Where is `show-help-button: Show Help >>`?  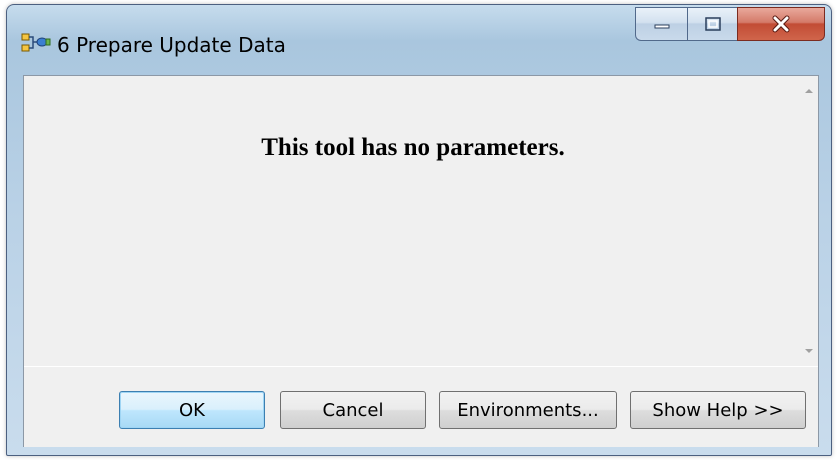 show-help-button: Show Help >> is located at coordinates (718, 410).